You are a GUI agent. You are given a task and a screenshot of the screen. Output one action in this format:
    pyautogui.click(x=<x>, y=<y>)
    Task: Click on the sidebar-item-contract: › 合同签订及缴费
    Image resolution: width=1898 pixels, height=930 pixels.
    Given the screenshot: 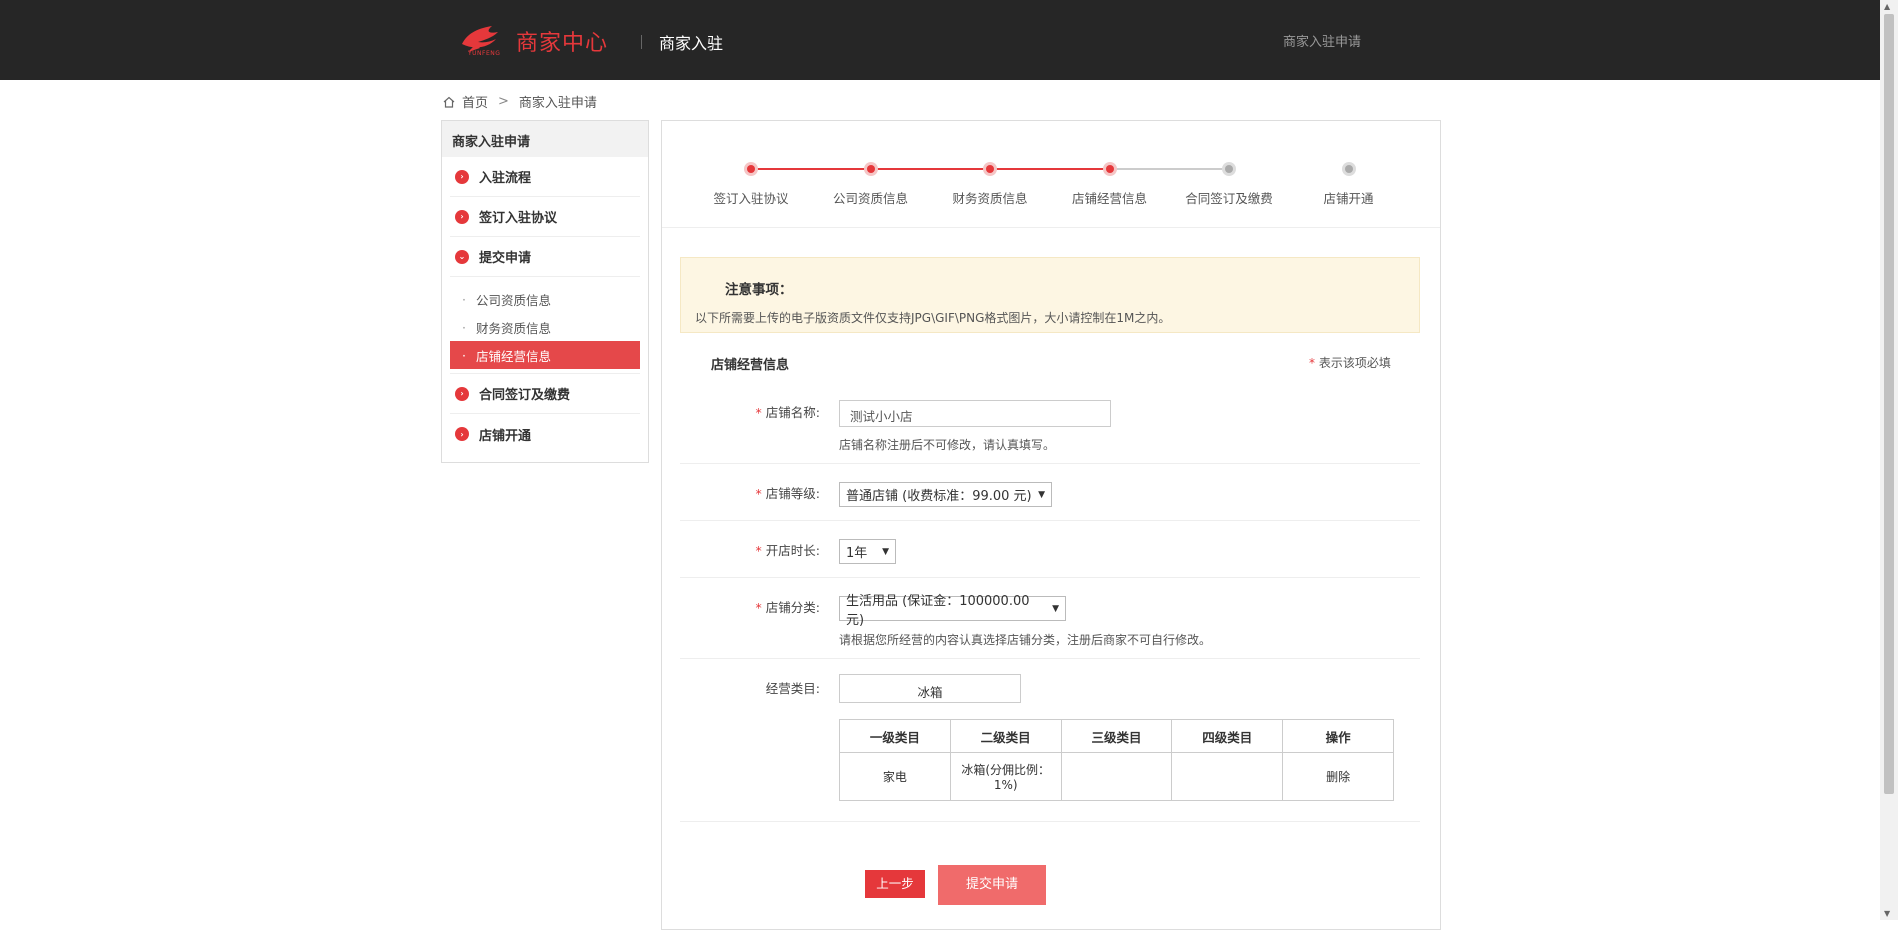 What is the action you would take?
    pyautogui.click(x=545, y=394)
    